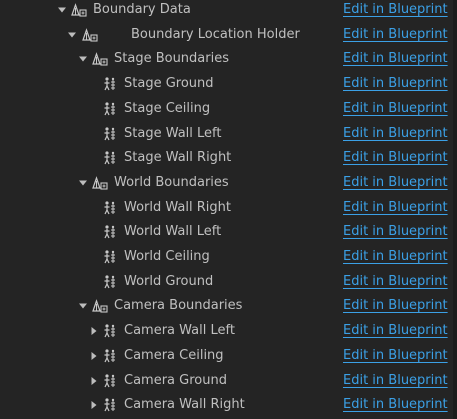  Describe the element at coordinates (228, 257) in the screenshot. I see `tree-row: World Ceiling Edit in Blueprint` at that location.